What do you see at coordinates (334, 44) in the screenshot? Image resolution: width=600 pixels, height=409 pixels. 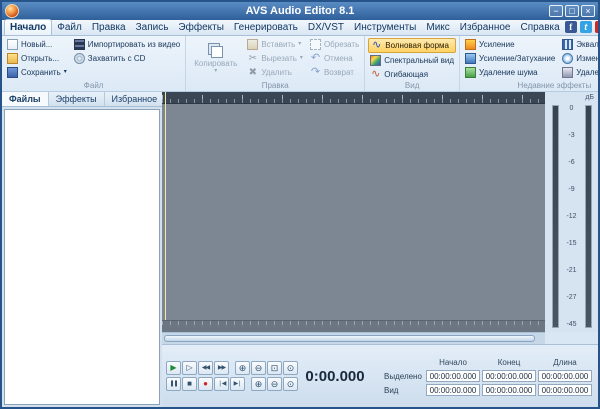 I see `trim-button: Обрезать` at bounding box center [334, 44].